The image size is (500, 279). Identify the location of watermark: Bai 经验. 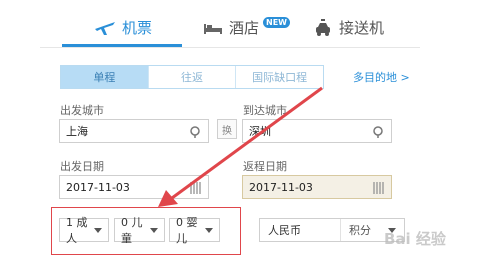
(415, 239).